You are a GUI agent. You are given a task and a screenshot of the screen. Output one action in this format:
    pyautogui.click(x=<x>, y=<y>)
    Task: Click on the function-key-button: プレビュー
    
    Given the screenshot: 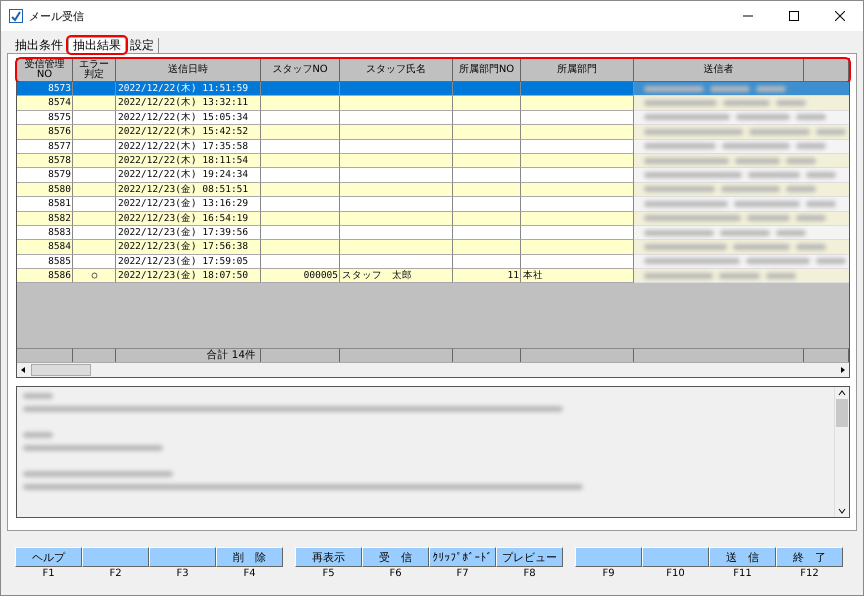 What is the action you would take?
    pyautogui.click(x=529, y=557)
    